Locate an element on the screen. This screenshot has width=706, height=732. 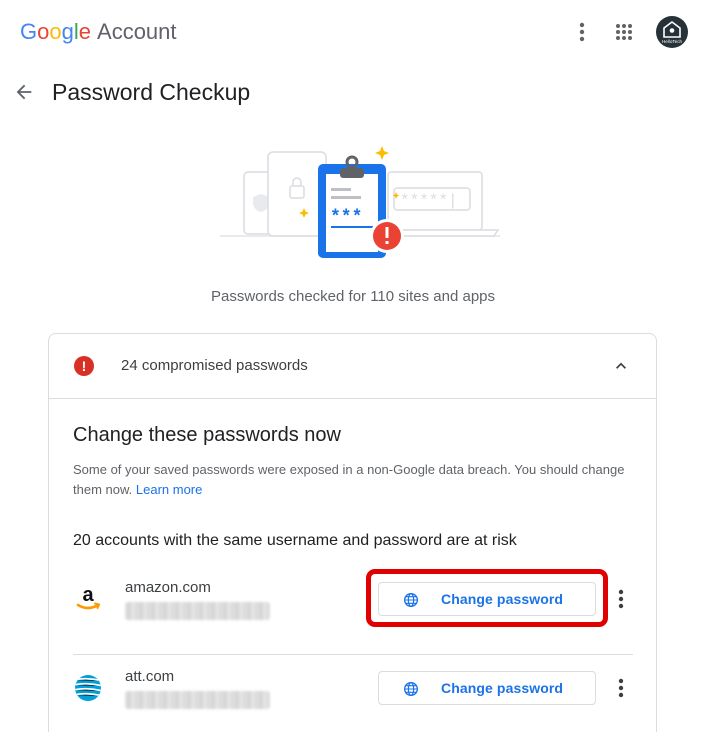
brand-letter-3: o is located at coordinates (55, 31).